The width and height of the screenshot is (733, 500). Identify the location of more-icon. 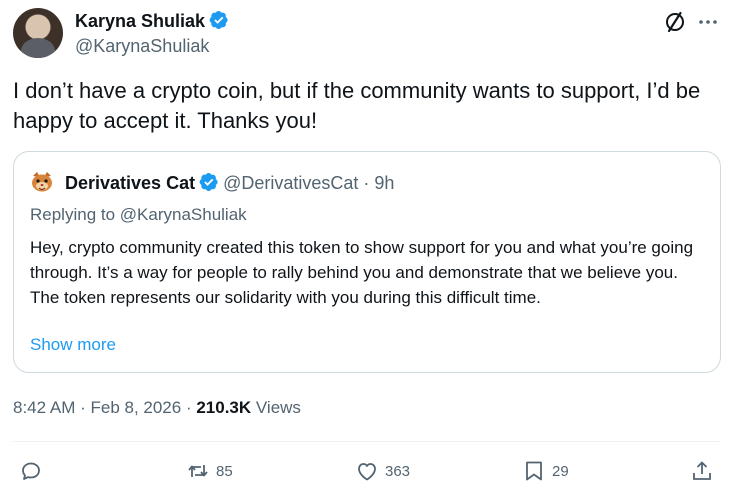
(708, 22).